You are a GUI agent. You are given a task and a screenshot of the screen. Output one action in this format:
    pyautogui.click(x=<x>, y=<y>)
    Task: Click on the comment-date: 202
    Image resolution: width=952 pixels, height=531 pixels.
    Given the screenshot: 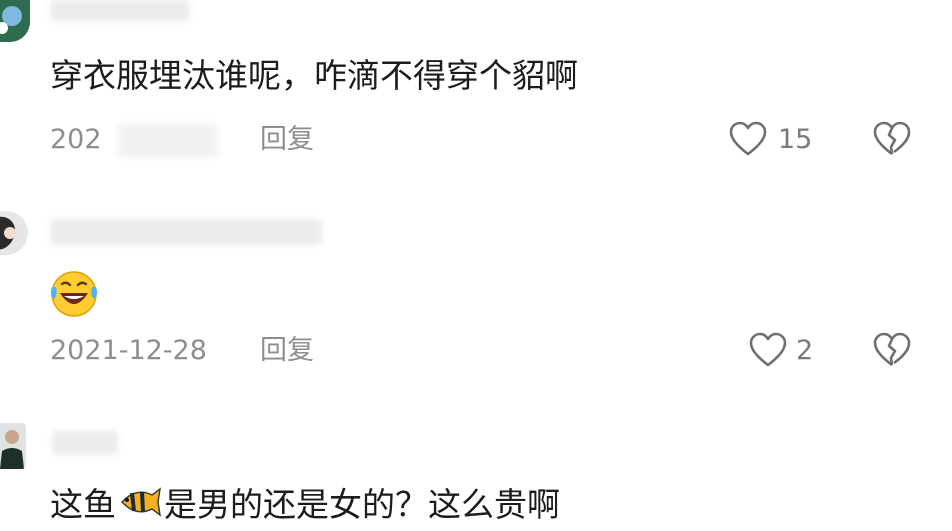 What is the action you would take?
    pyautogui.click(x=76, y=139)
    